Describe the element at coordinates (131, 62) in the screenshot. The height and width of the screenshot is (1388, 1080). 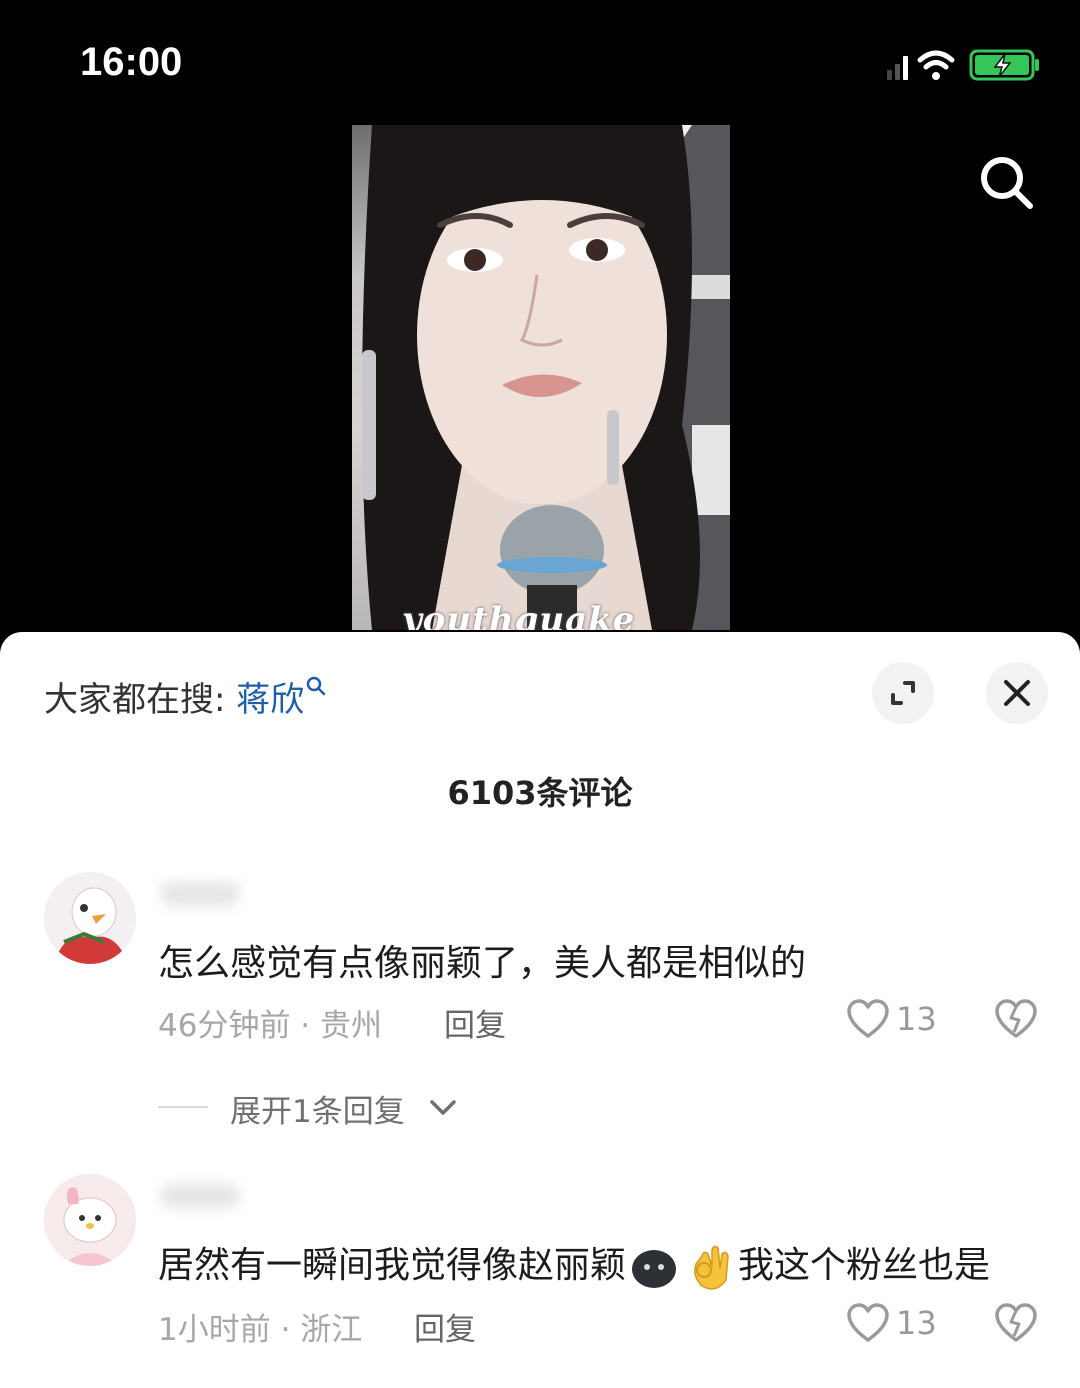
I see `status-time: 16:00` at that location.